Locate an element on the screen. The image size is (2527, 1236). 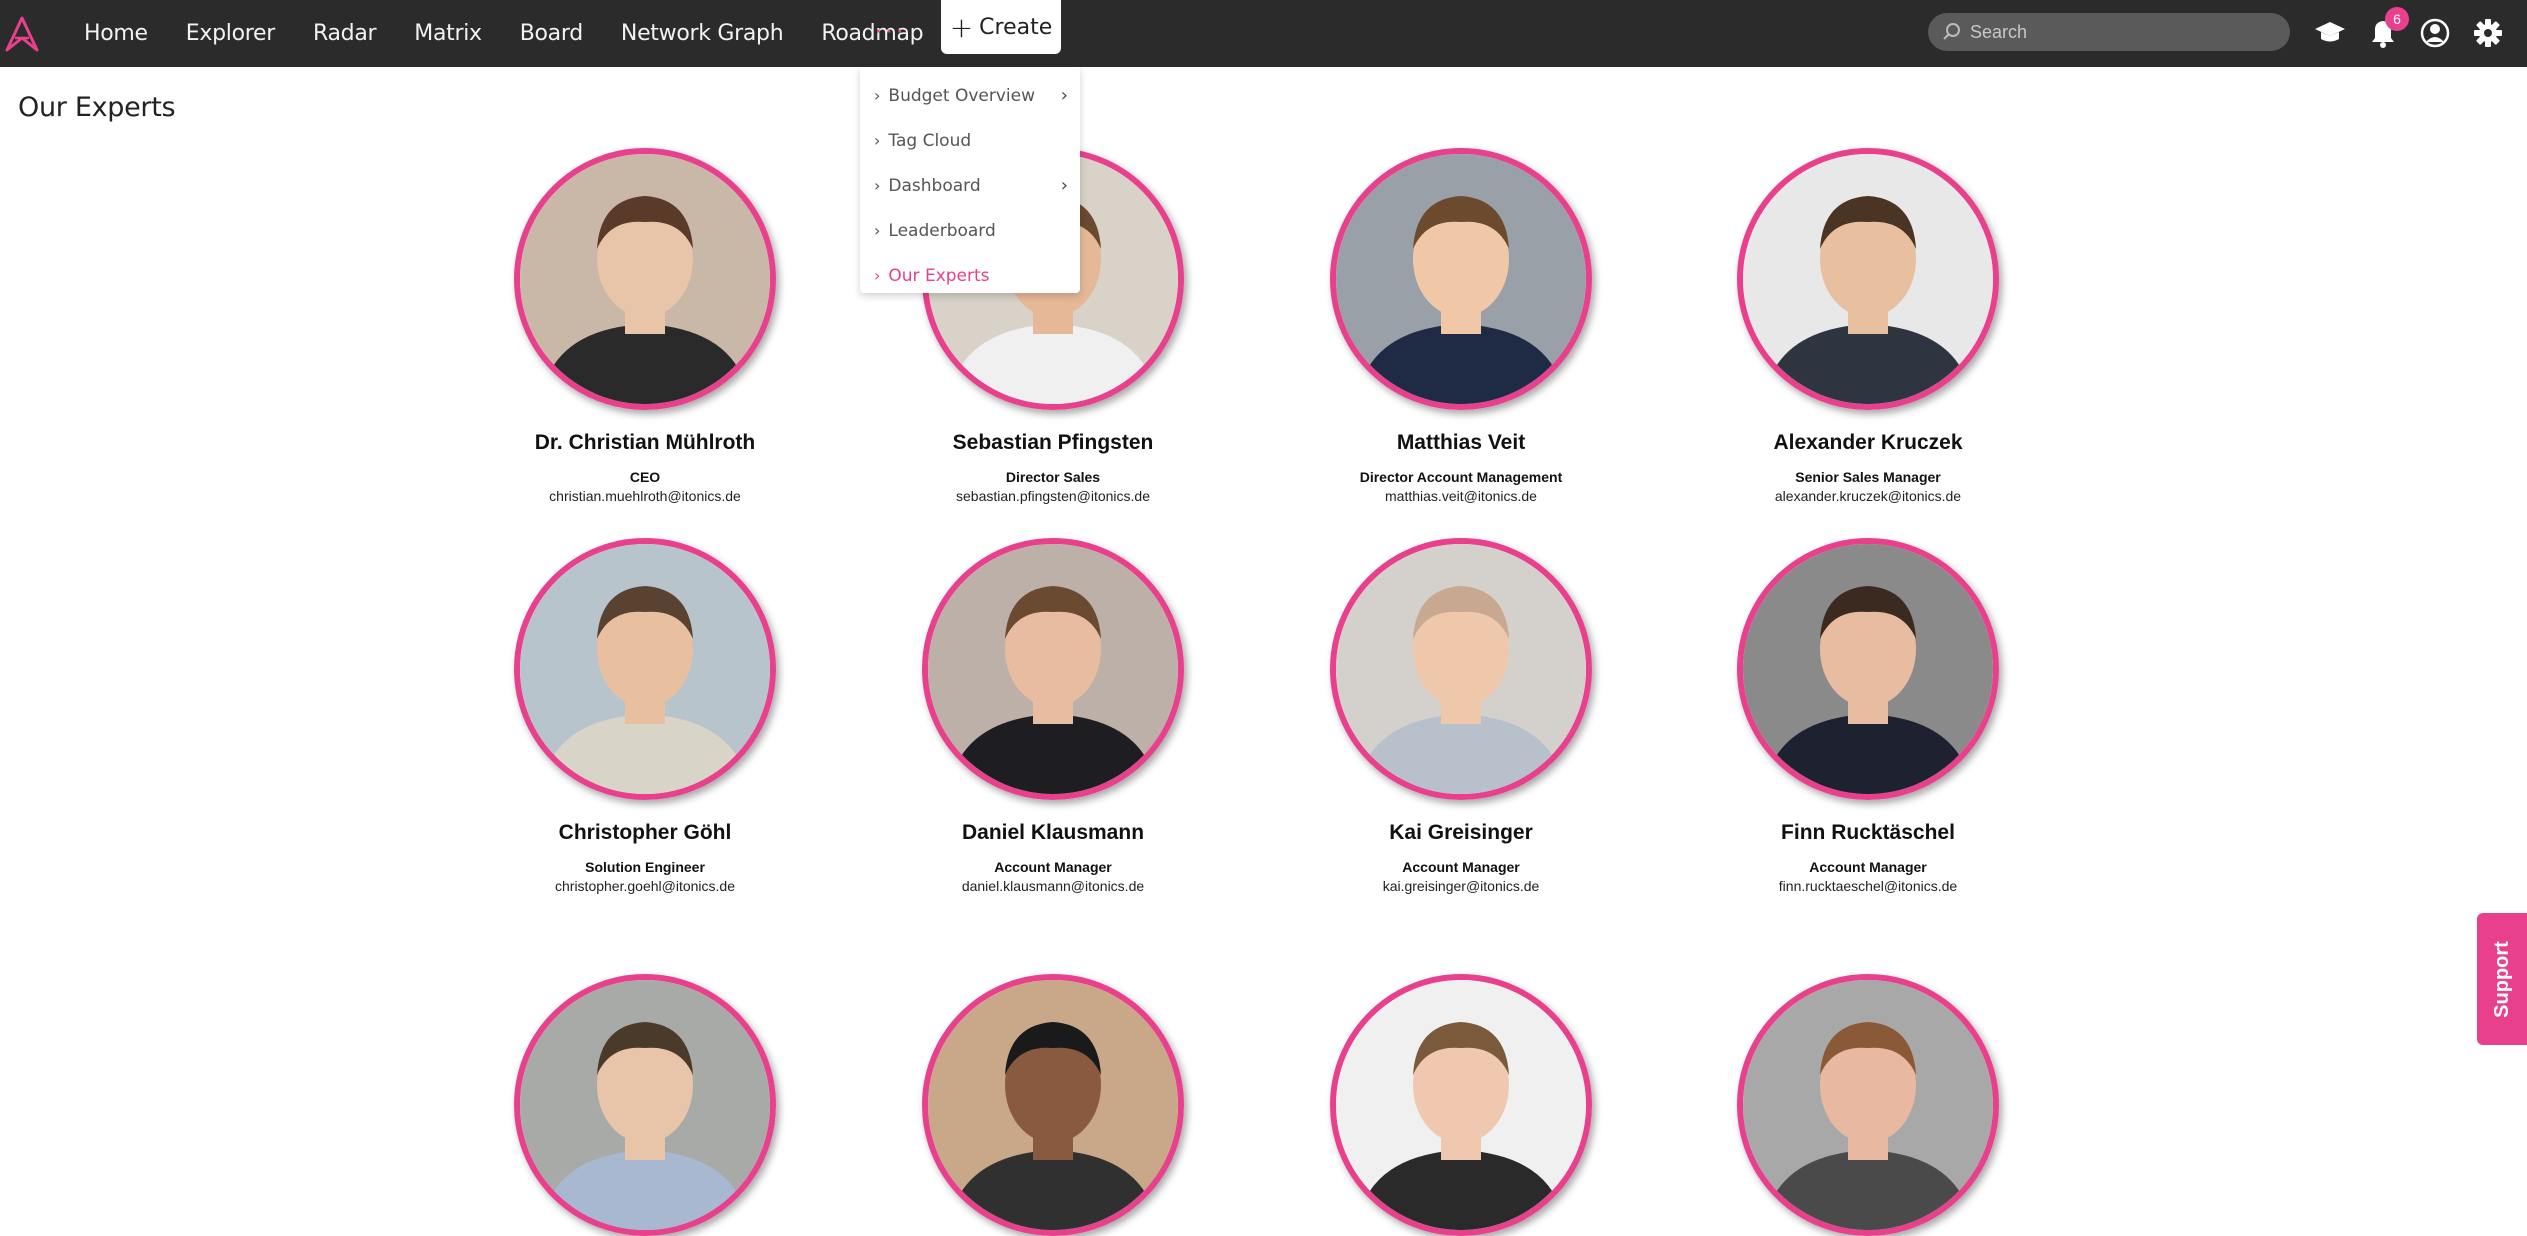
expert-role: Solution Engineer is located at coordinates (645, 867).